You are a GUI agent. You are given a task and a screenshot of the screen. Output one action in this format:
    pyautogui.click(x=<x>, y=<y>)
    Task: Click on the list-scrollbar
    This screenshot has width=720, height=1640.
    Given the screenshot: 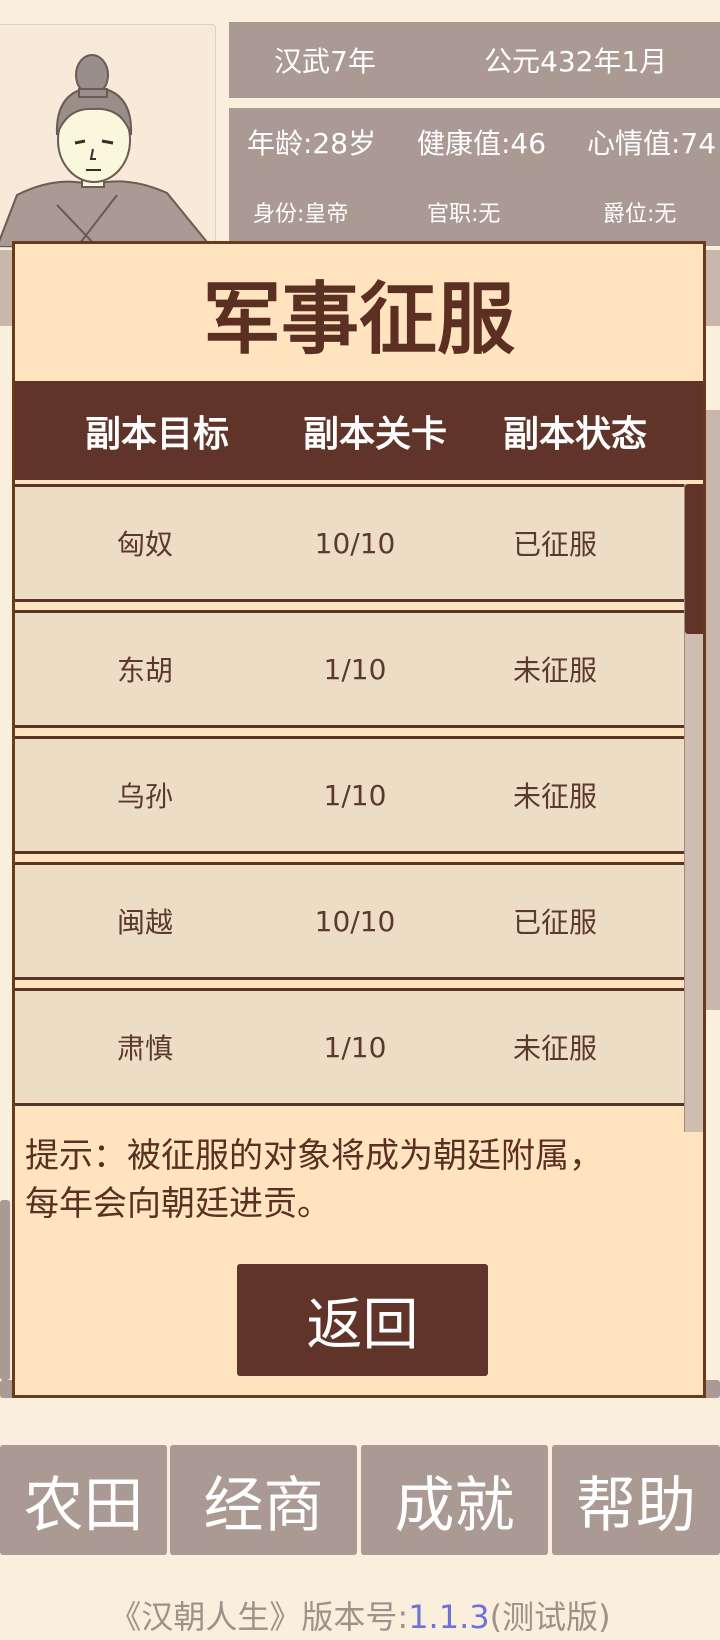 What is the action you would take?
    pyautogui.click(x=693, y=808)
    